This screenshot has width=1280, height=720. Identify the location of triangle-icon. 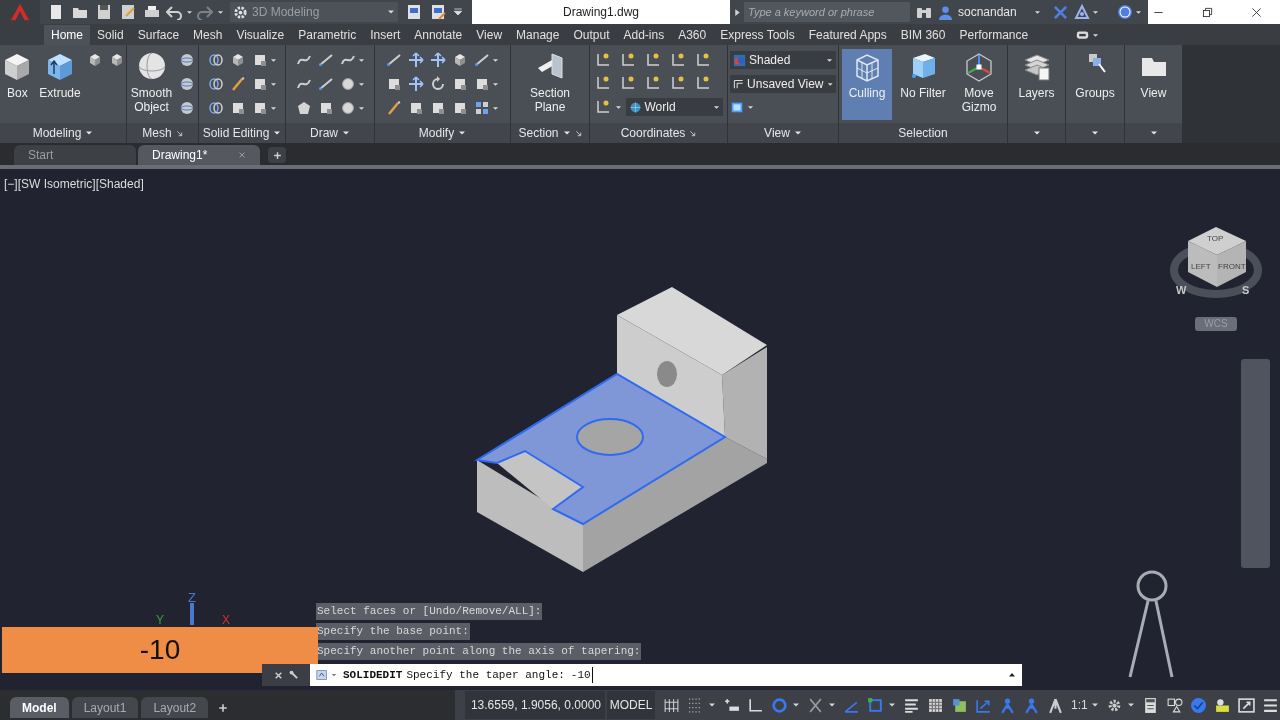
(1082, 12).